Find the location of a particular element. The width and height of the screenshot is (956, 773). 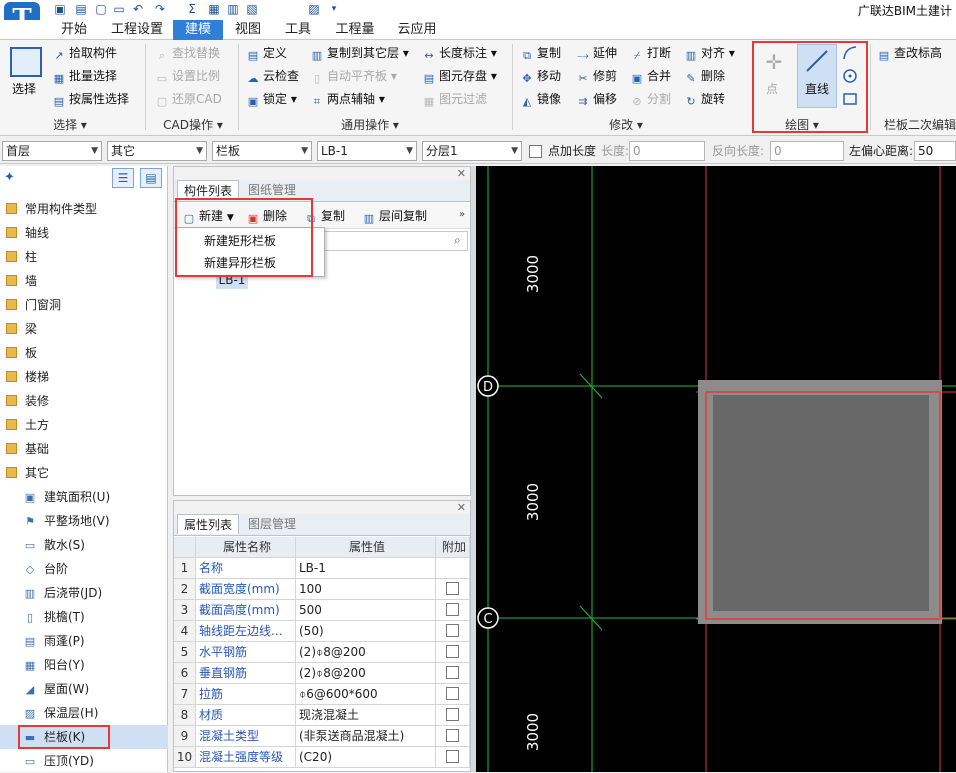

arc-icon is located at coordinates (850, 53).